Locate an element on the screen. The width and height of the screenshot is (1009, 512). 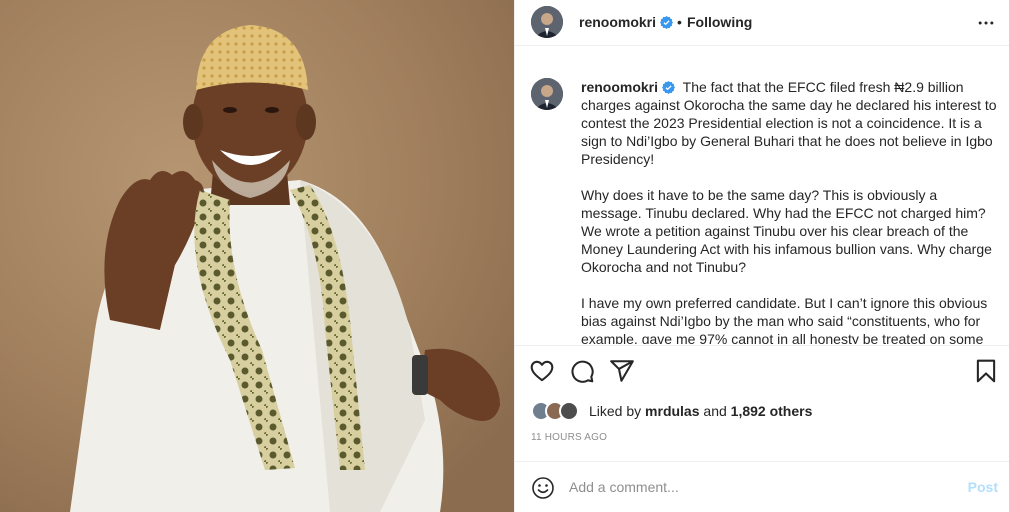
liker-avatars is located at coordinates (557, 411).